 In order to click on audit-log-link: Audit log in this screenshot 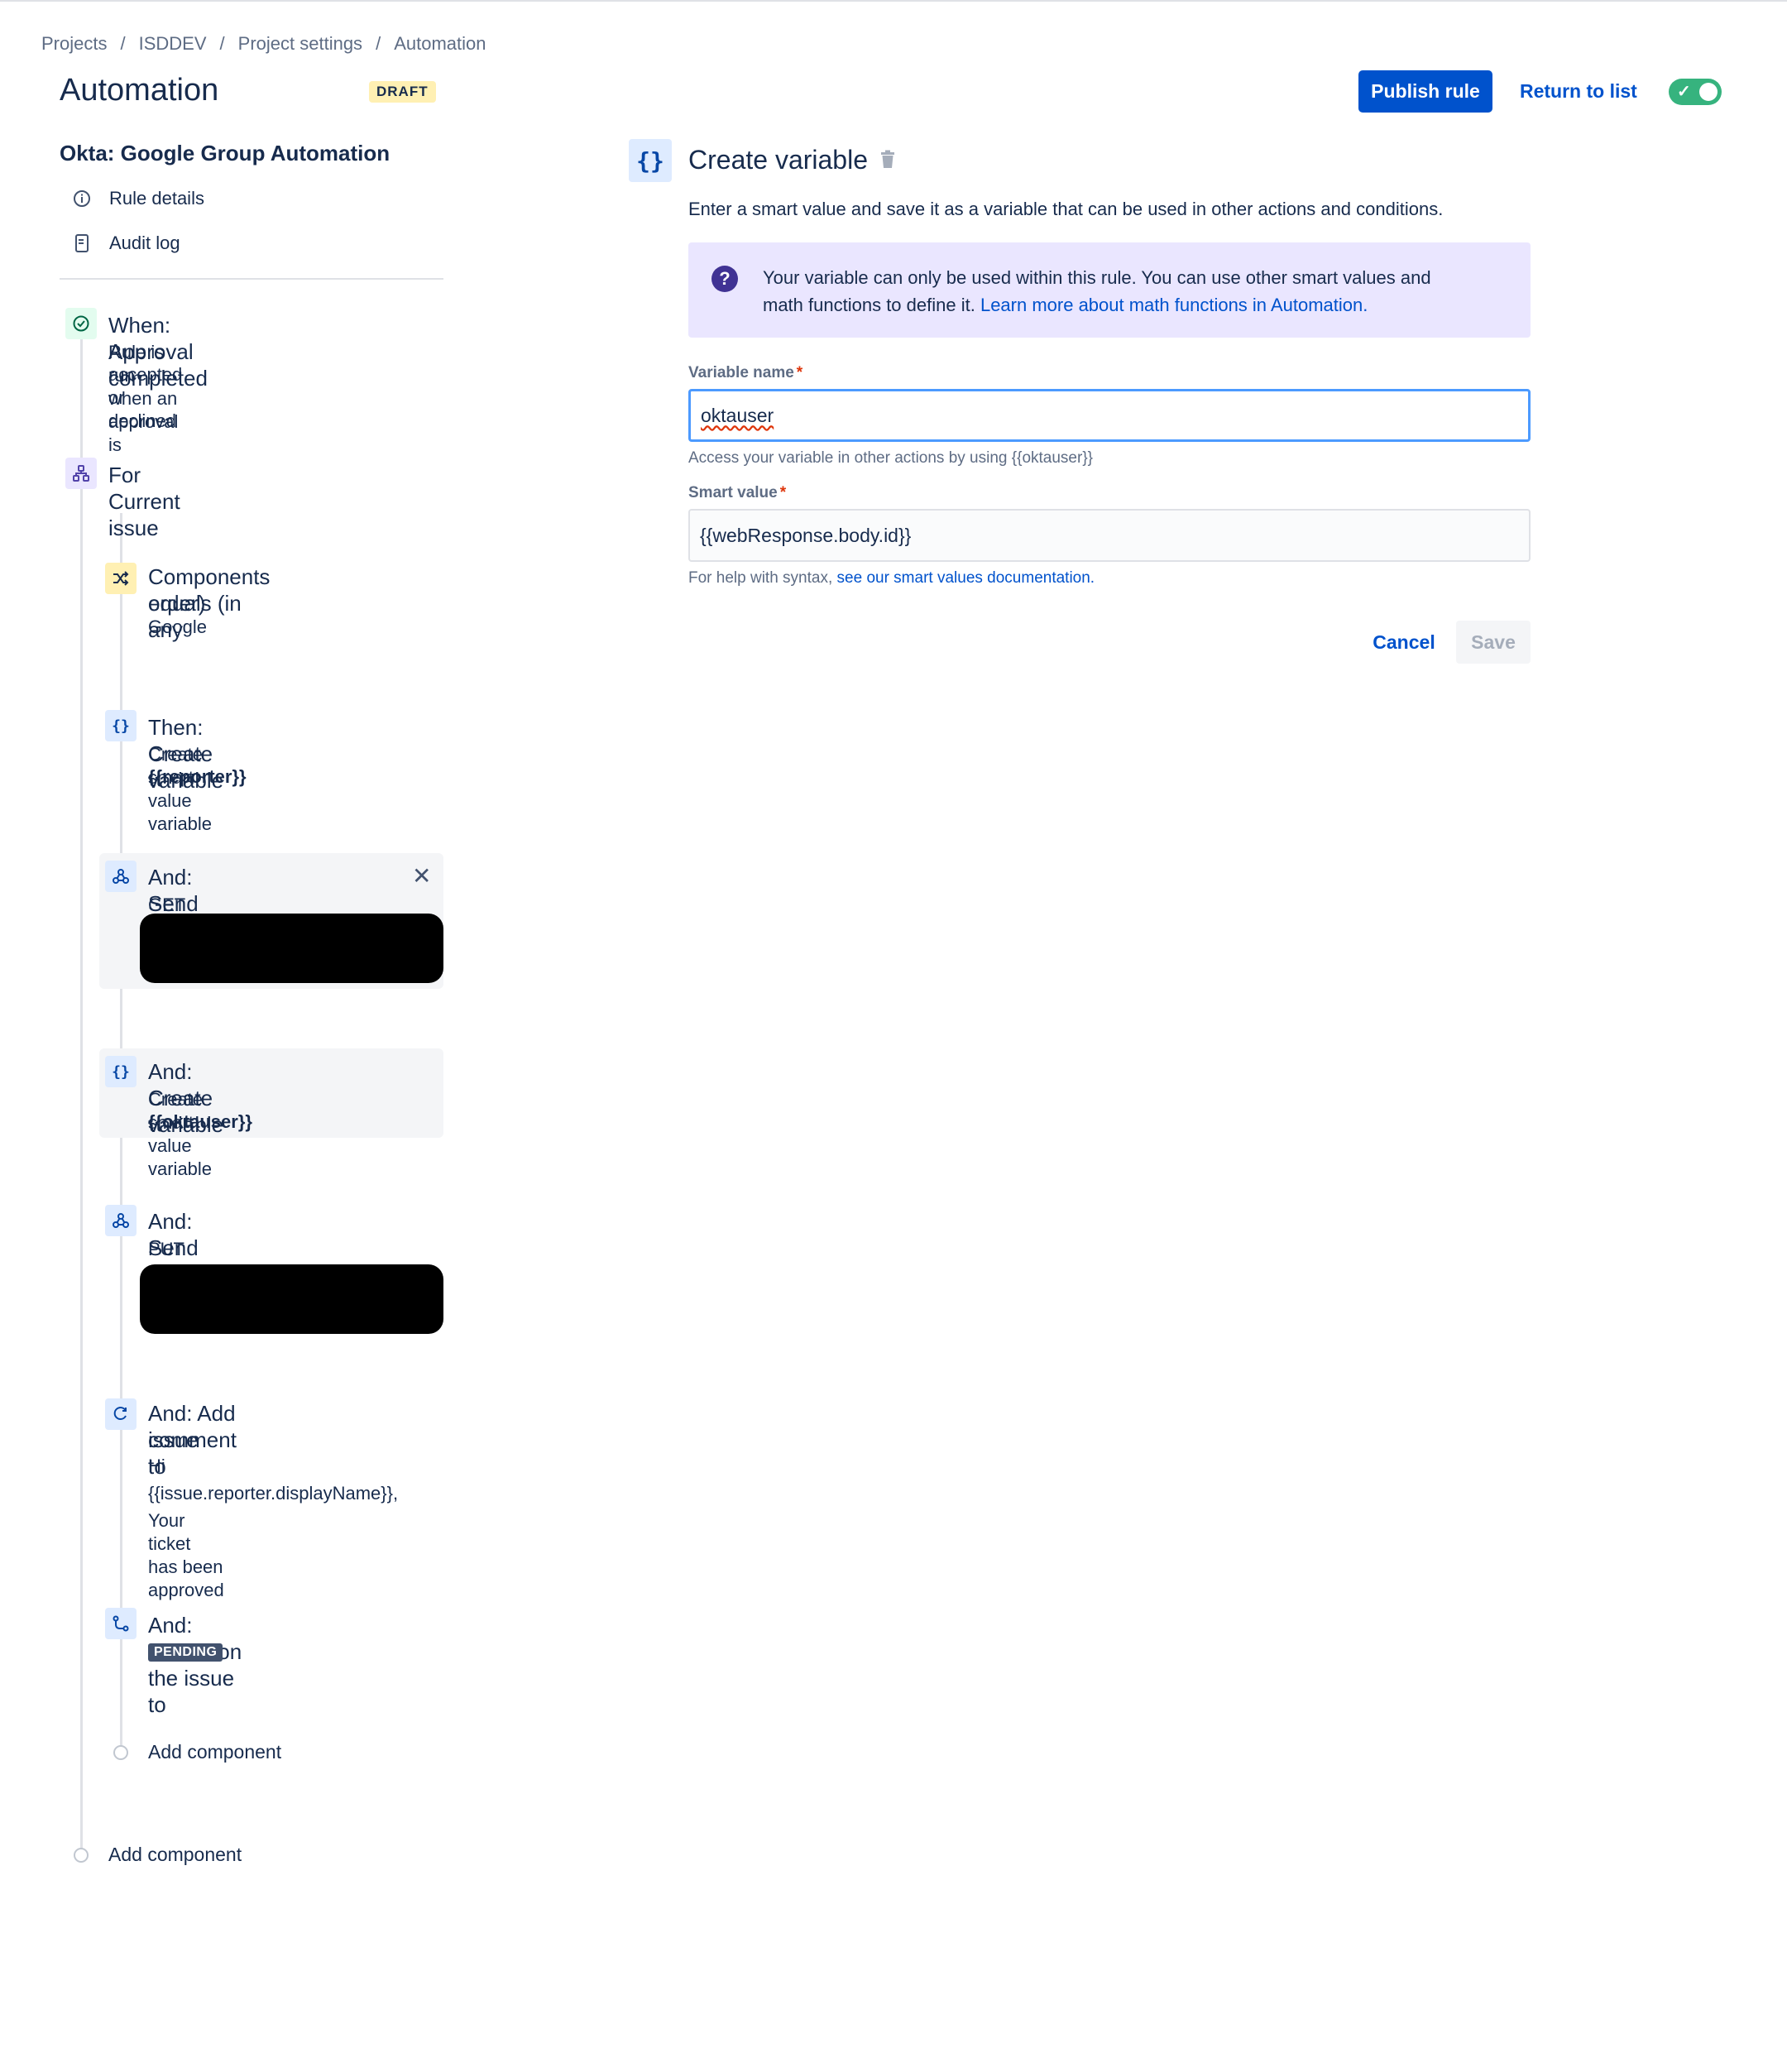, I will do `click(125, 243)`.